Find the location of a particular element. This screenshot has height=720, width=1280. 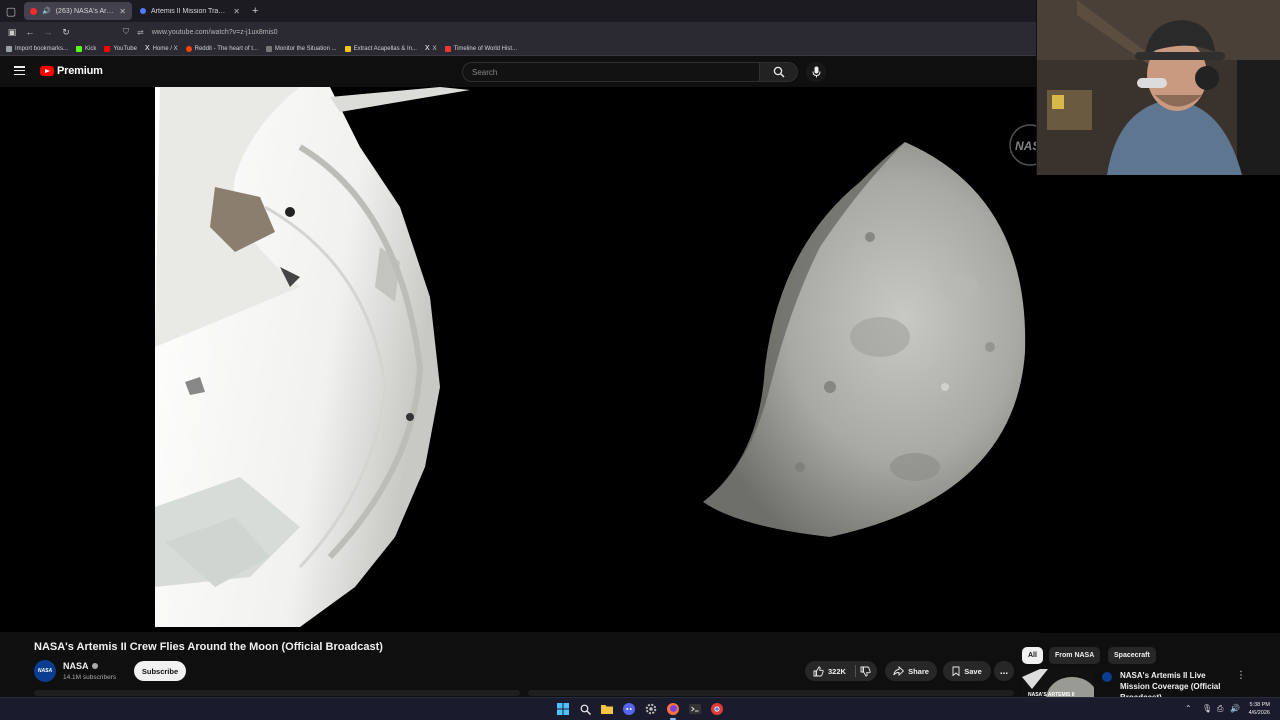

volume-icon: 🔊 is located at coordinates (1235, 708).